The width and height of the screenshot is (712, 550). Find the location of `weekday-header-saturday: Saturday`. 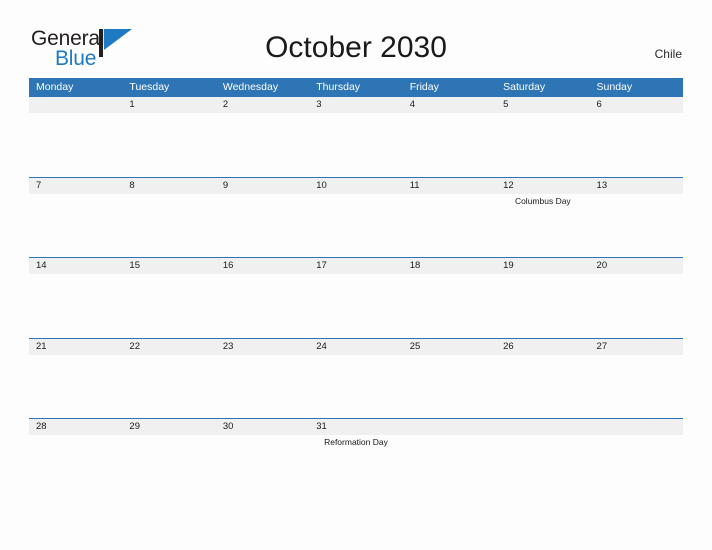

weekday-header-saturday: Saturday is located at coordinates (524, 87).